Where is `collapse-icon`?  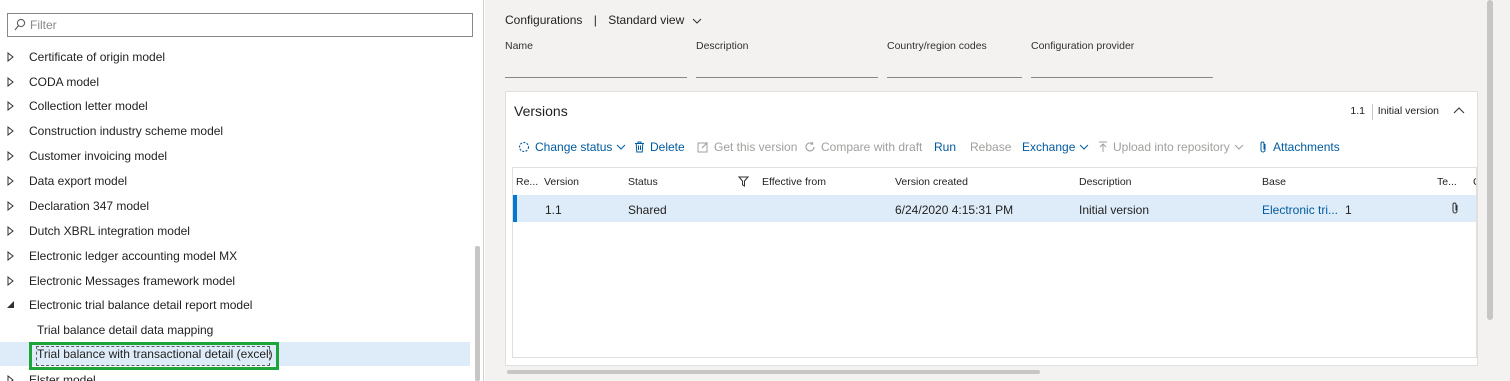
collapse-icon is located at coordinates (10, 305).